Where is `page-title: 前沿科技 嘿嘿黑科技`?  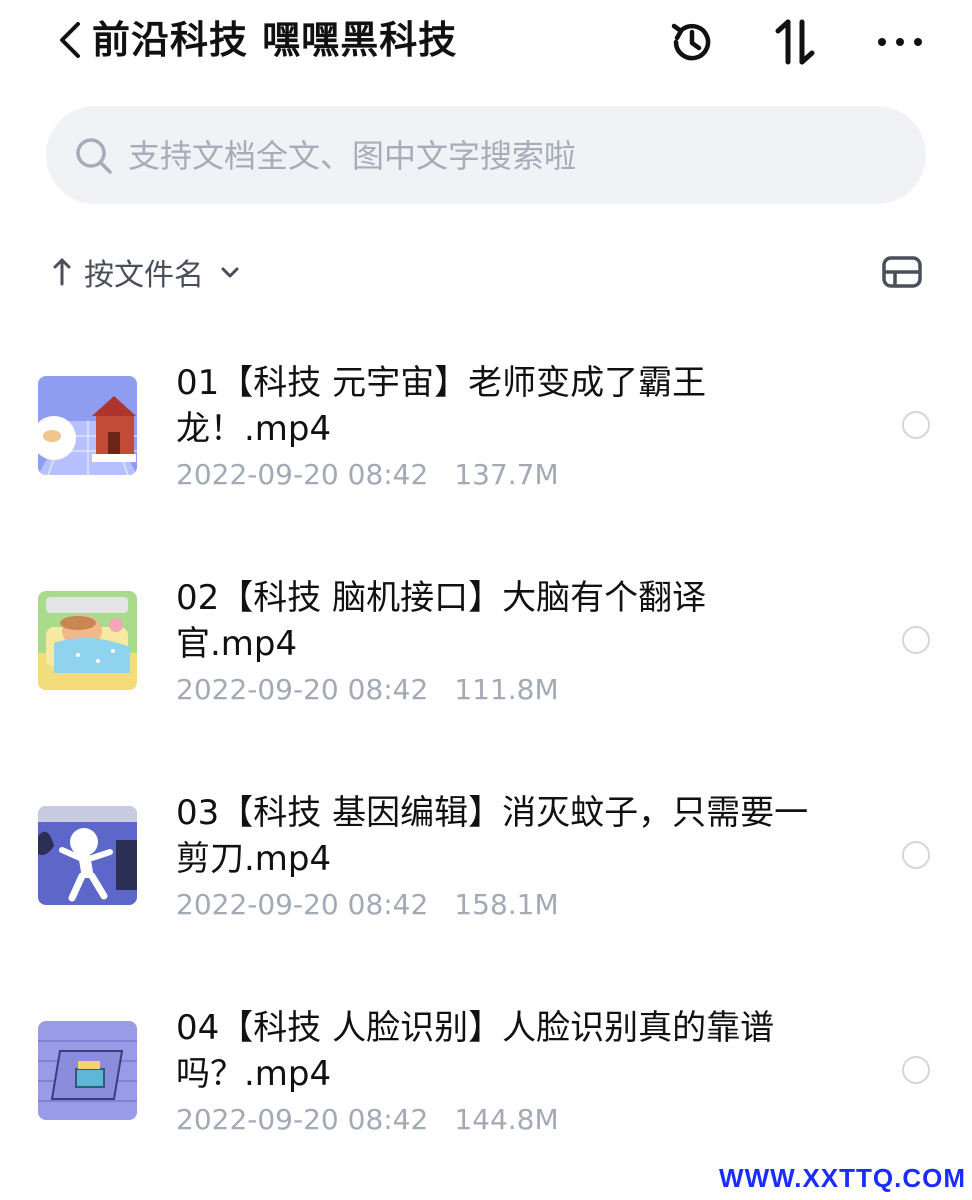
page-title: 前沿科技 嘿嘿黑科技 is located at coordinates (275, 40).